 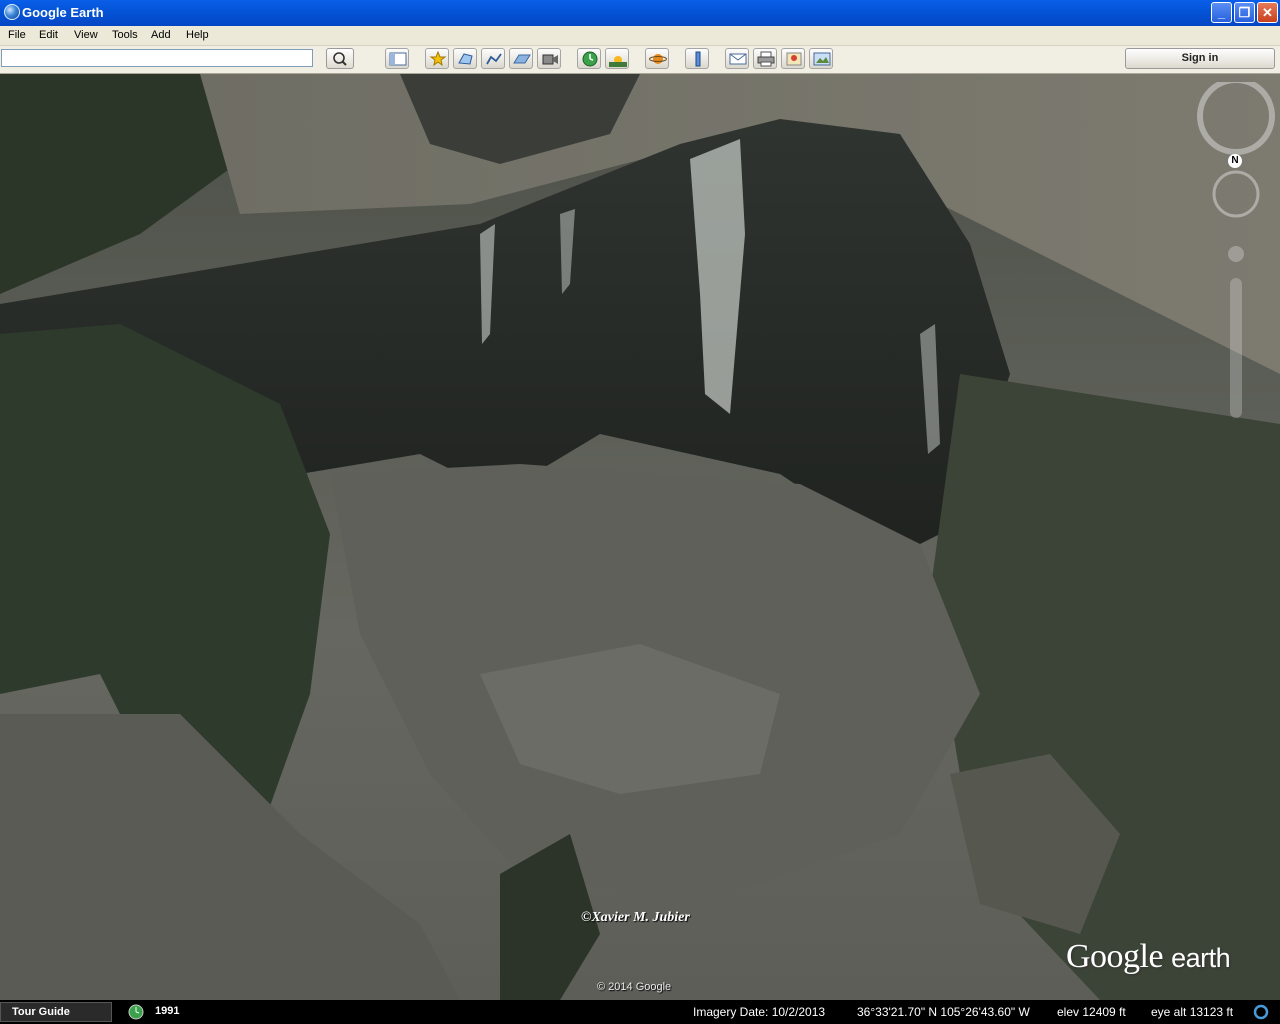 I want to click on path-icon, so click(x=494, y=59).